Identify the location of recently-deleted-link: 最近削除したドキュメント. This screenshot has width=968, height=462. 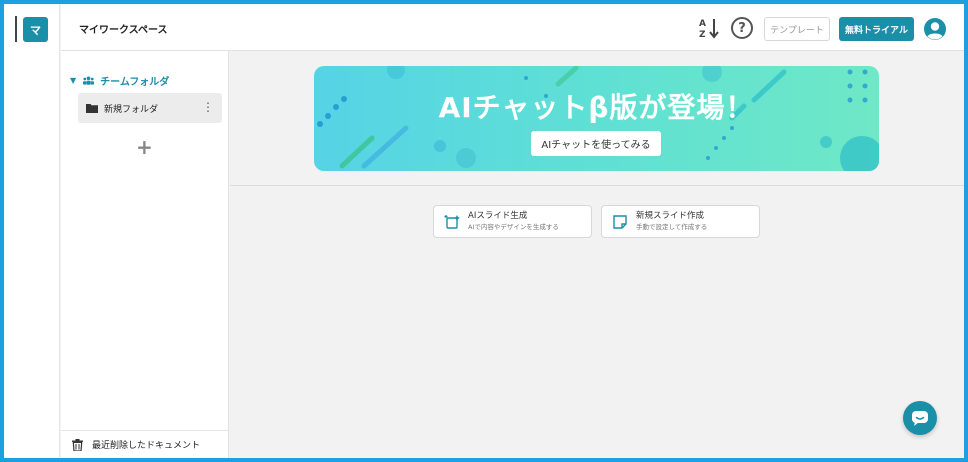
(145, 444).